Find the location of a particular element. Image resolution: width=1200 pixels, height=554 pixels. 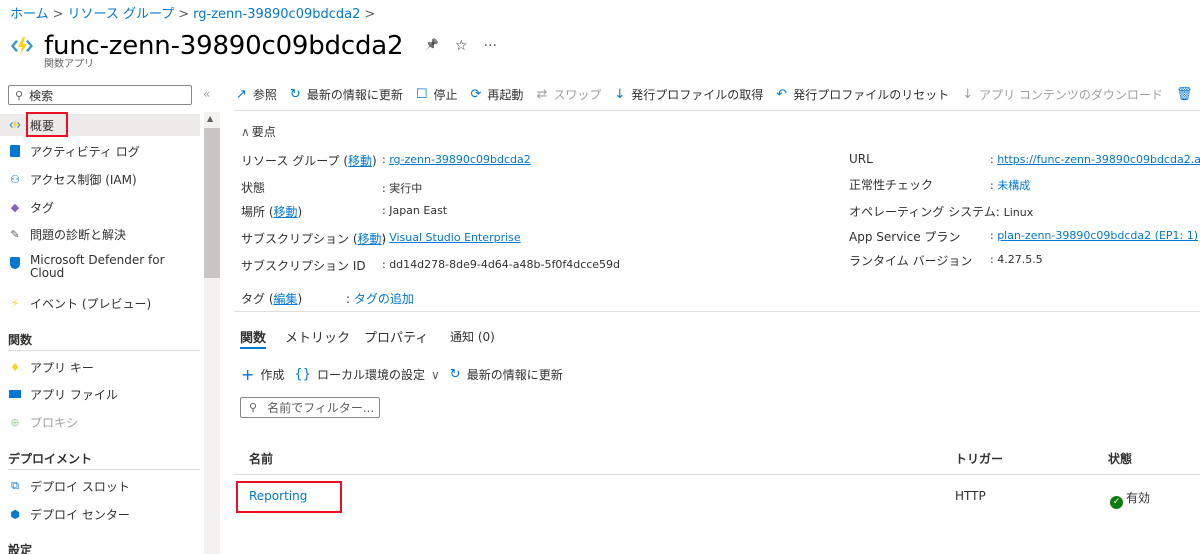

lightning-icon is located at coordinates (15, 125).